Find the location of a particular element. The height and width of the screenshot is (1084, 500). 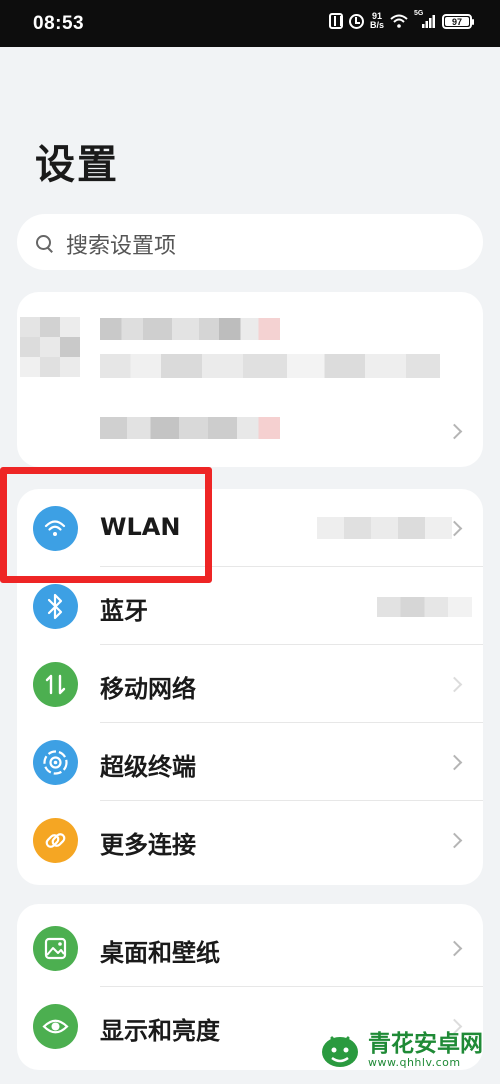

watermark-logo-icon is located at coordinates (340, 1051).